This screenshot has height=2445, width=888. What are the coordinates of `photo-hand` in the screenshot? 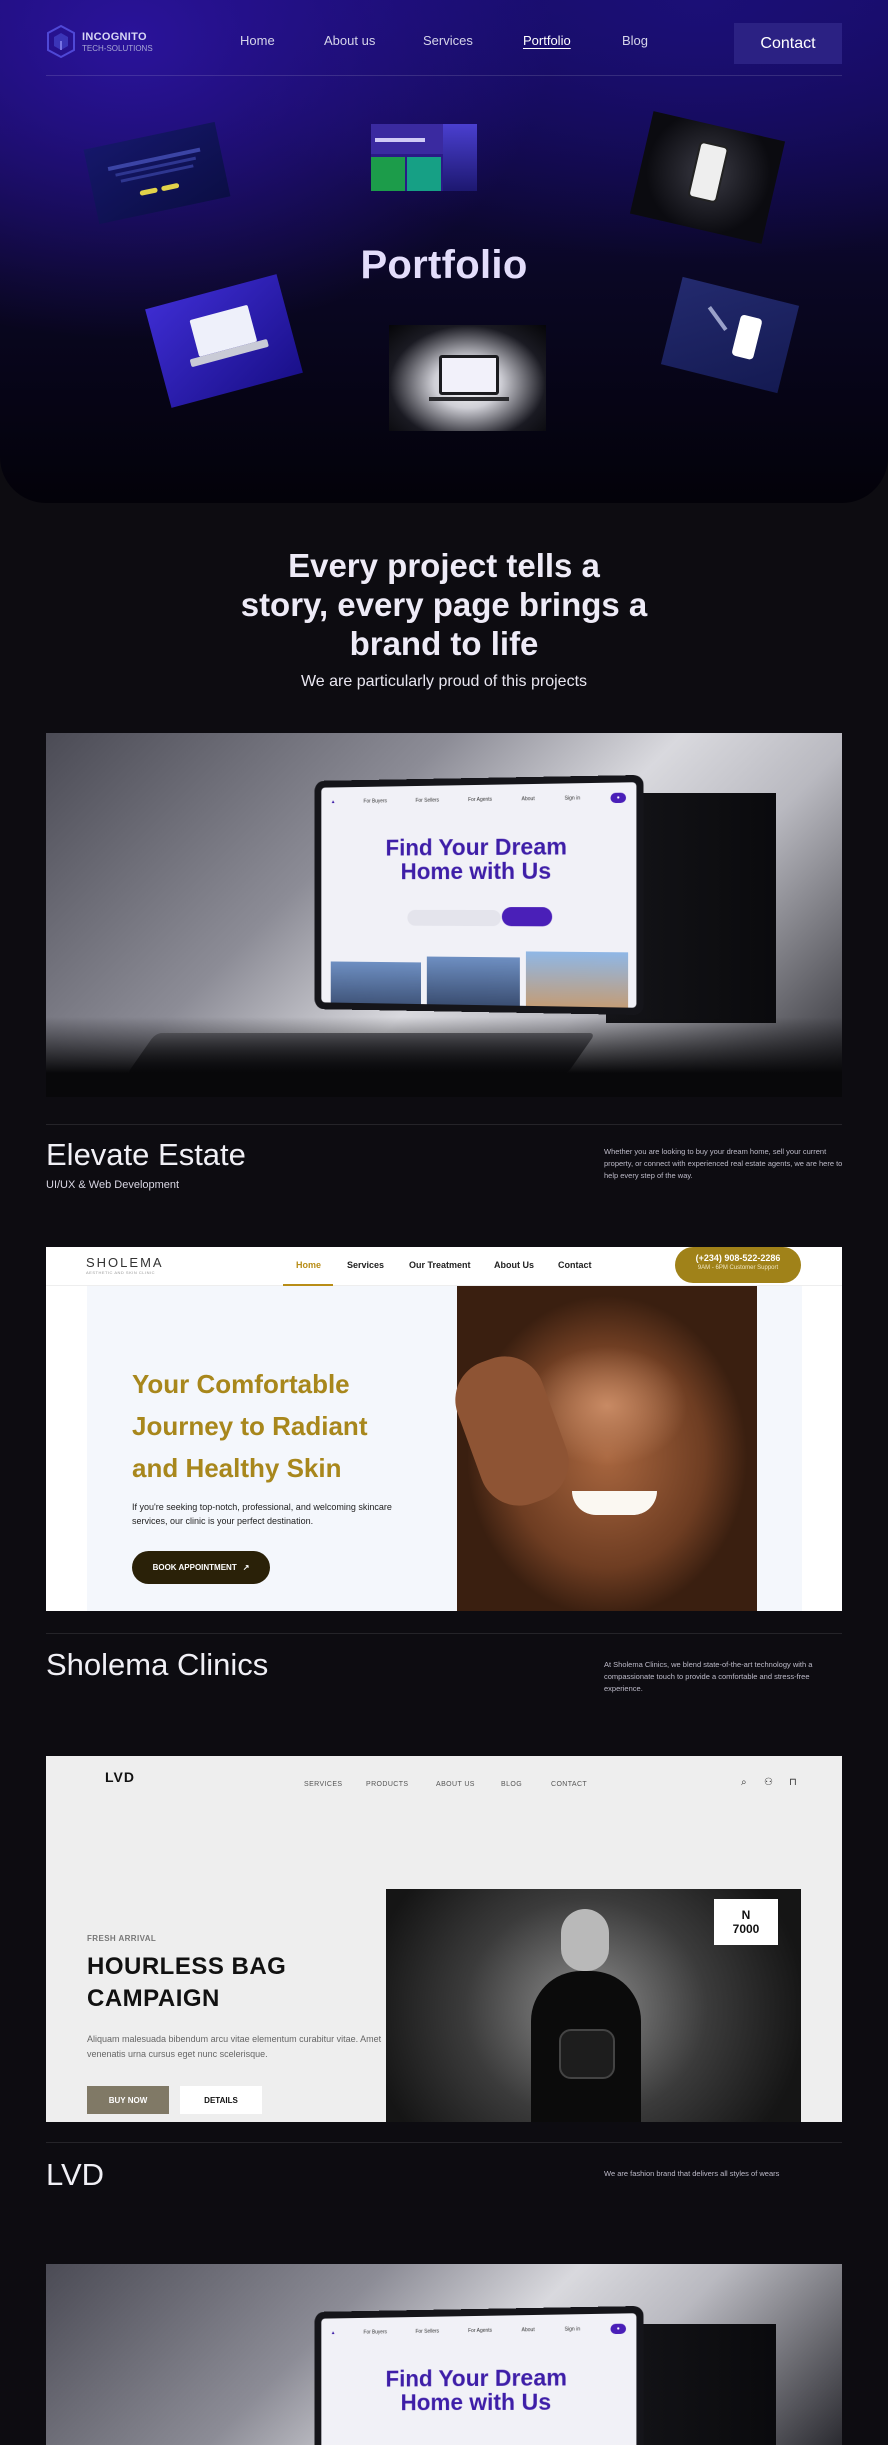 It's located at (512, 1431).